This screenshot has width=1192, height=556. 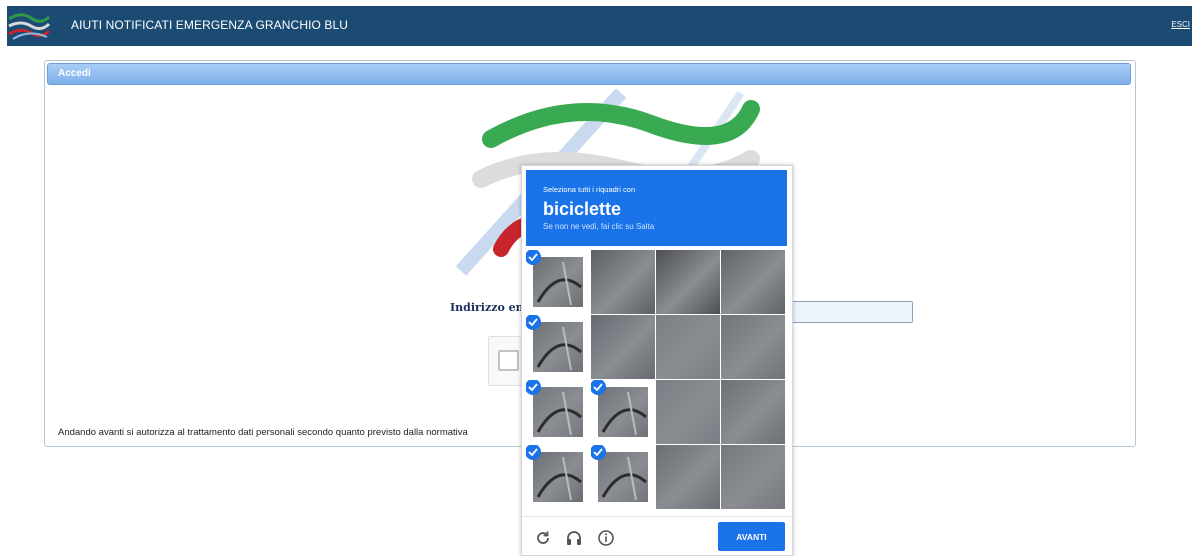 I want to click on challenge-instruction: Seleziona tutti i riquadri con, so click(x=589, y=189).